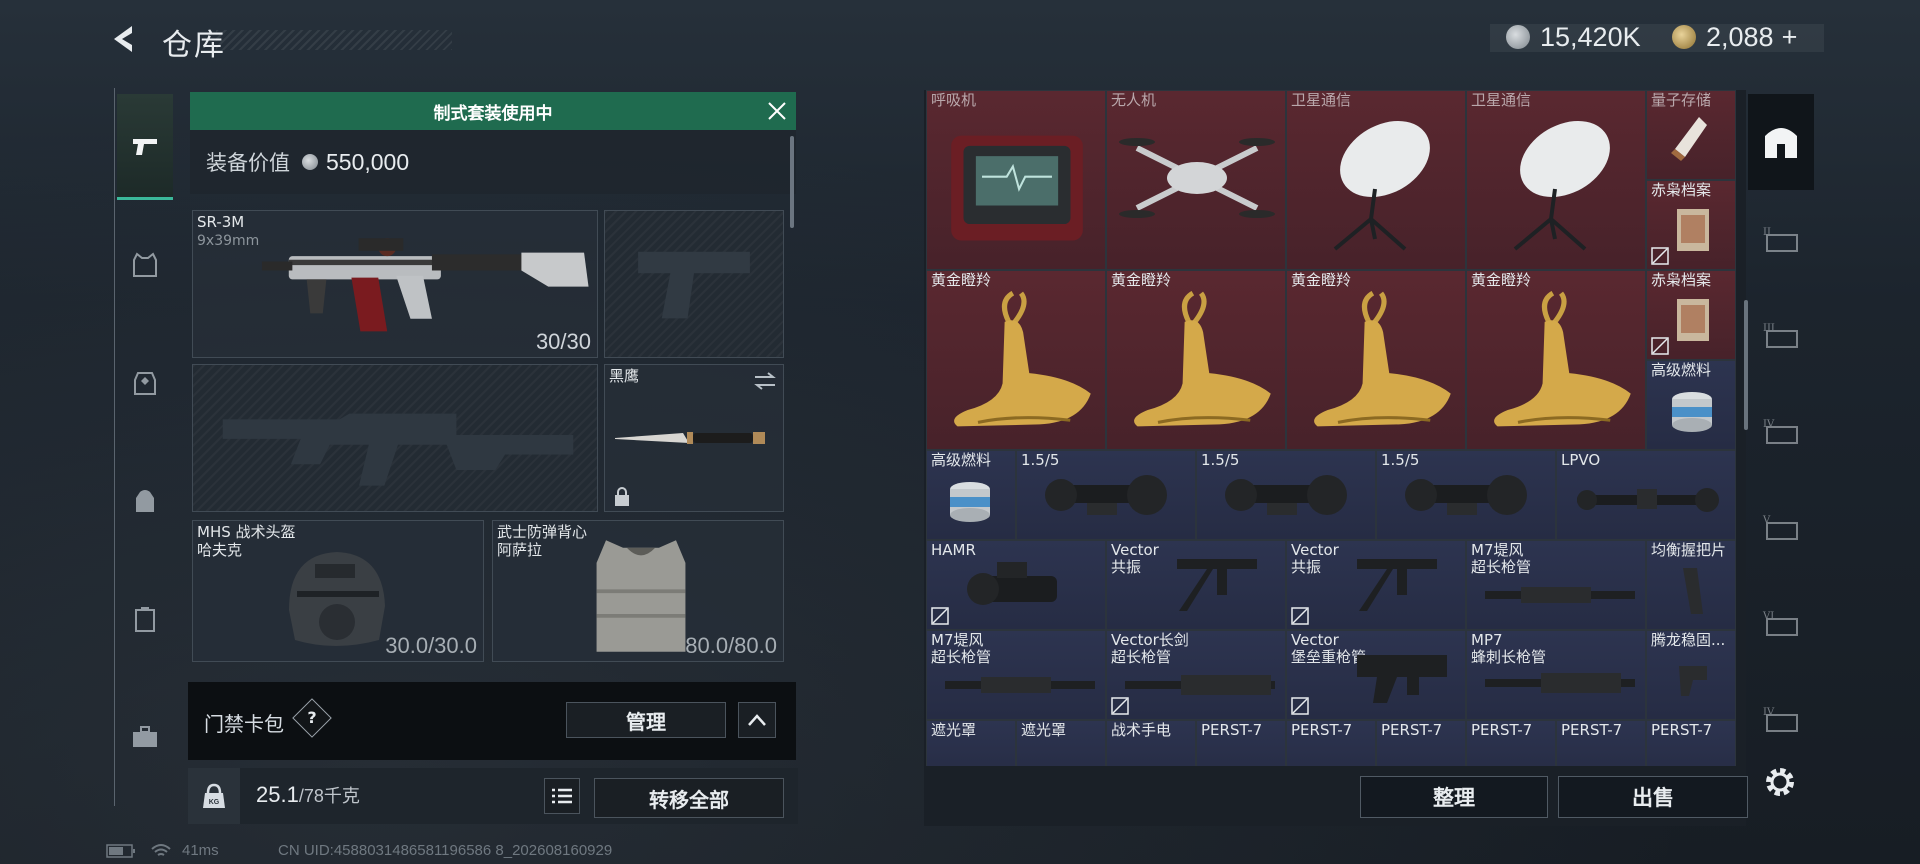  I want to click on transfer-all-button: 转移全部, so click(689, 798).